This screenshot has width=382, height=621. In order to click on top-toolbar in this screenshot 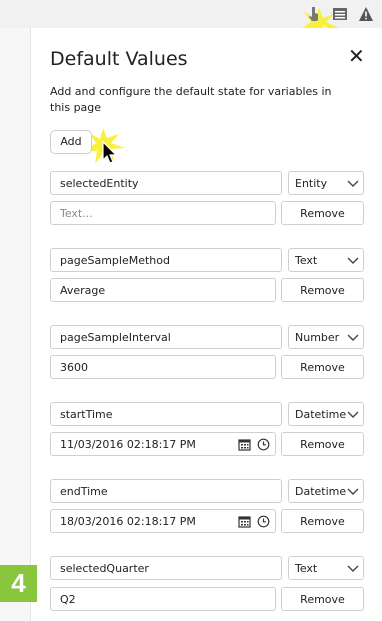, I will do `click(191, 24)`.